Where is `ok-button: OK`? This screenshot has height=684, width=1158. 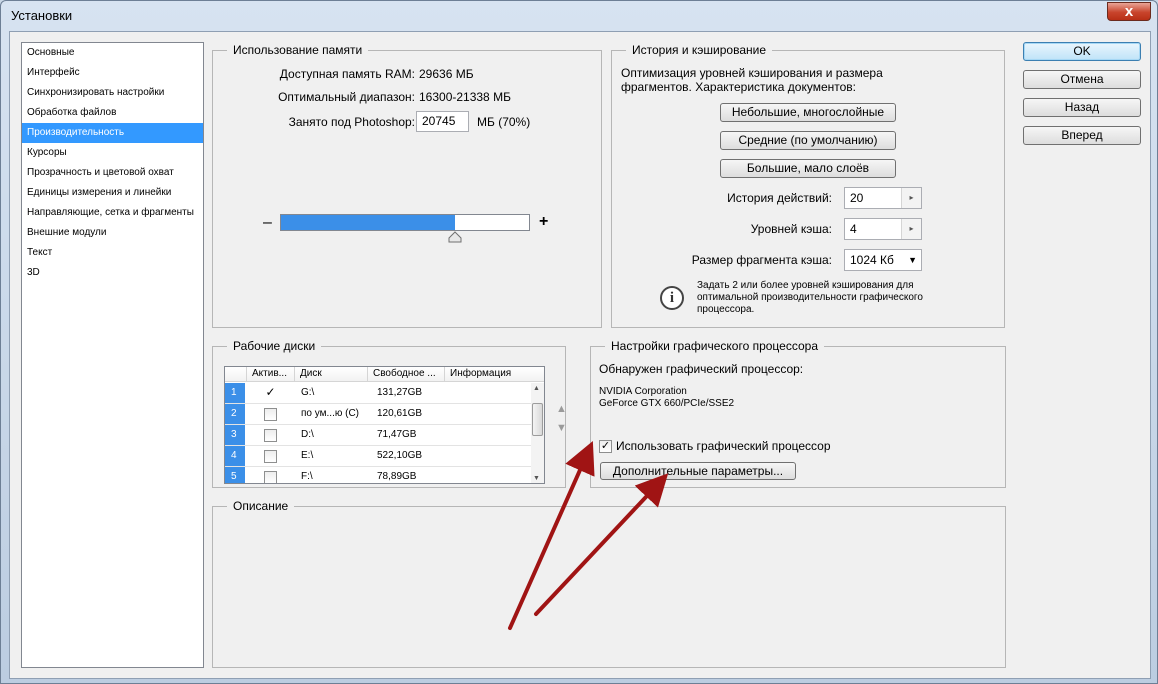
ok-button: OK is located at coordinates (1082, 51).